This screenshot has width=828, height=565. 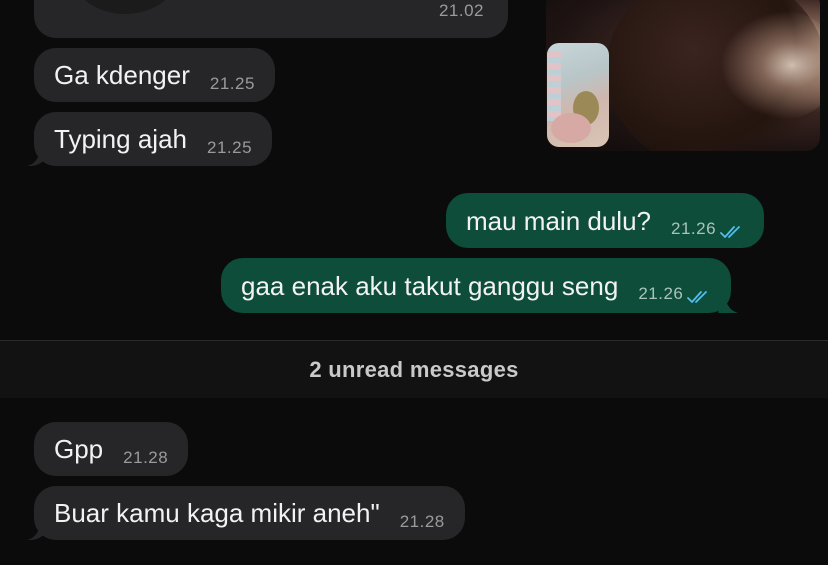 I want to click on message-text: mau main dulu?, so click(x=558, y=220).